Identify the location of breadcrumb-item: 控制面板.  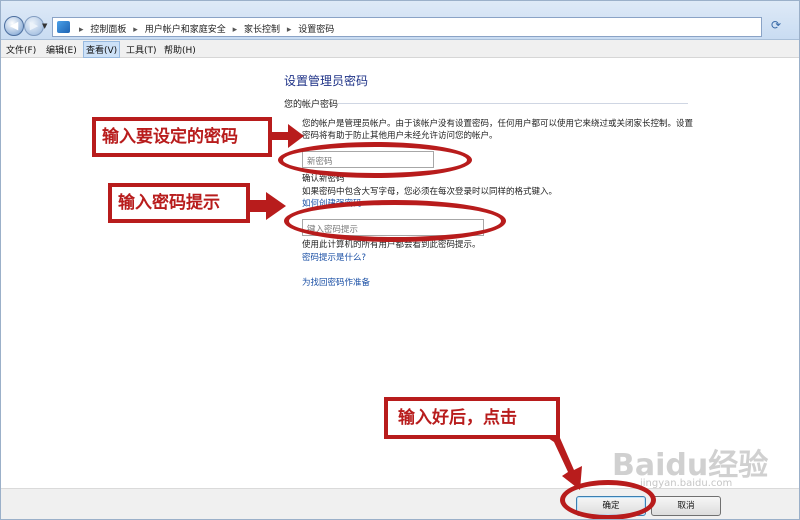
(108, 30).